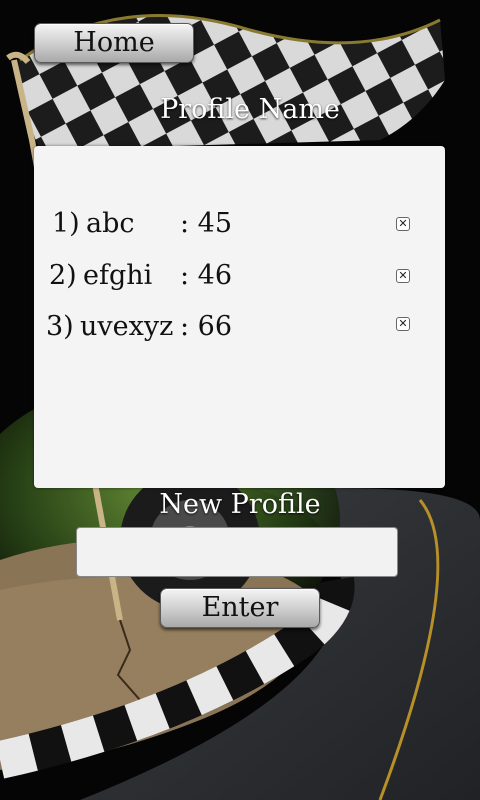 Image resolution: width=480 pixels, height=800 pixels. I want to click on profile-name-title: Profile Name, so click(250, 109).